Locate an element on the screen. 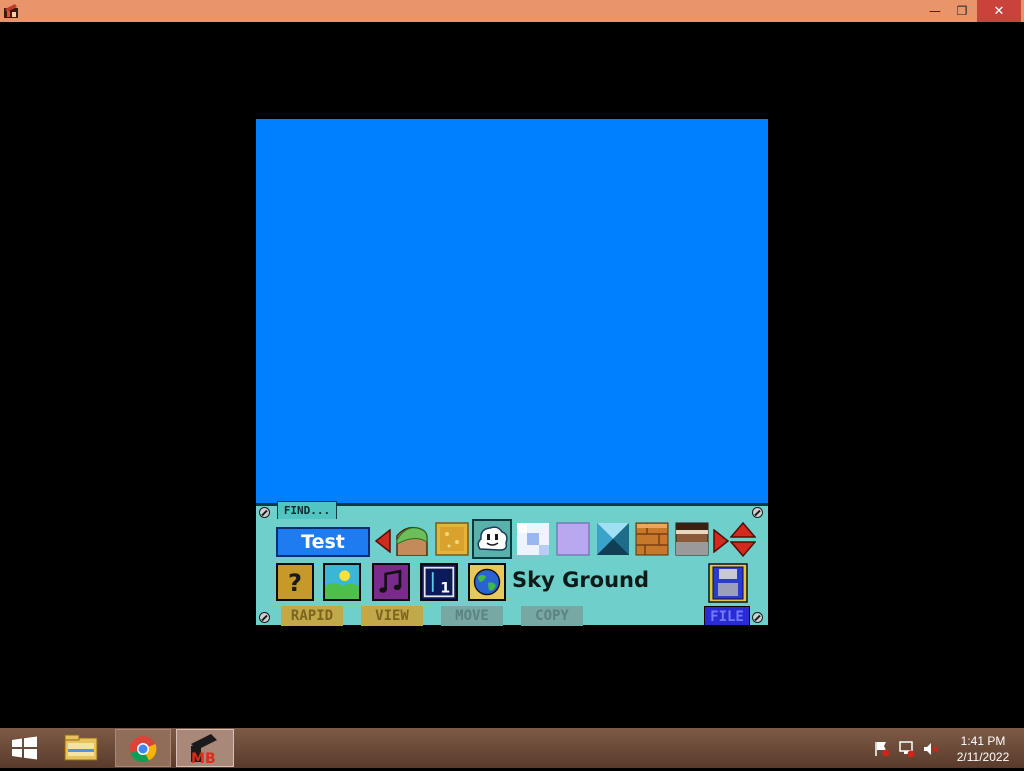 This screenshot has width=1024, height=771. scenery-sun-icon is located at coordinates (342, 582).